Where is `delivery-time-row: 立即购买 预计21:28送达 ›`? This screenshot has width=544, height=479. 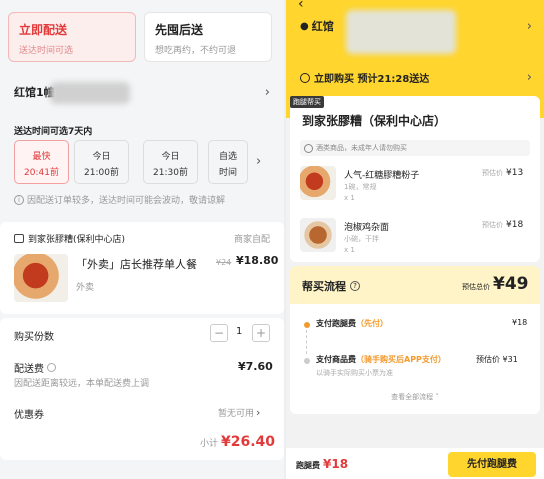 delivery-time-row: 立即购买 预计21:28送达 › is located at coordinates (416, 77).